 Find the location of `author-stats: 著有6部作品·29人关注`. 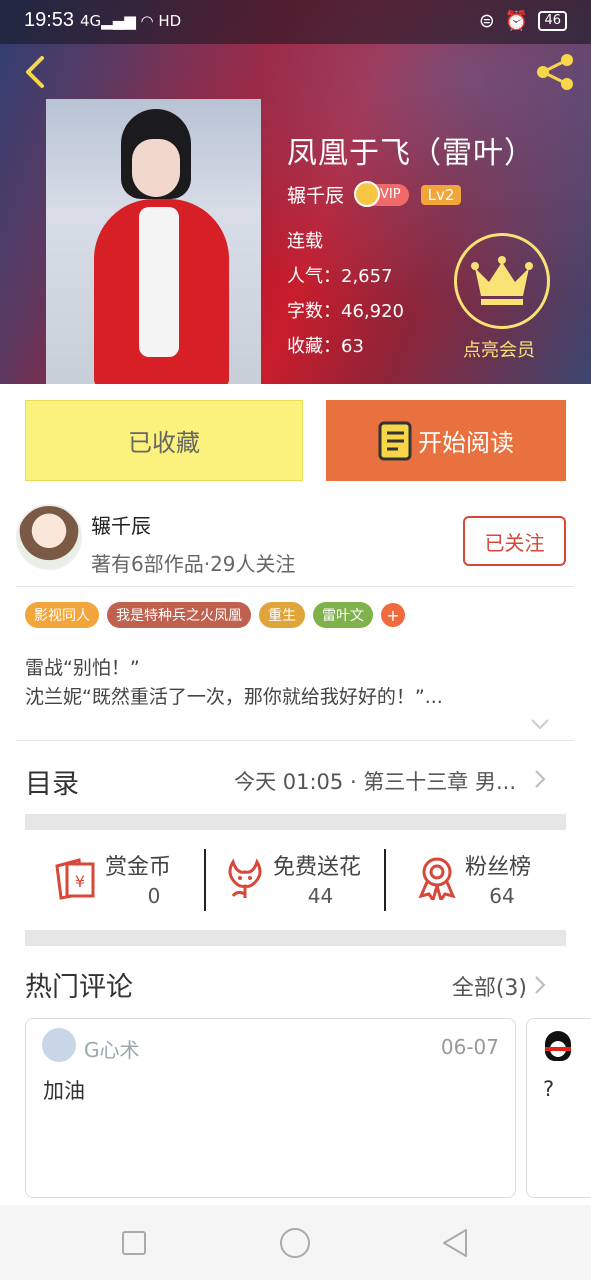

author-stats: 著有6部作品·29人关注 is located at coordinates (193, 564).